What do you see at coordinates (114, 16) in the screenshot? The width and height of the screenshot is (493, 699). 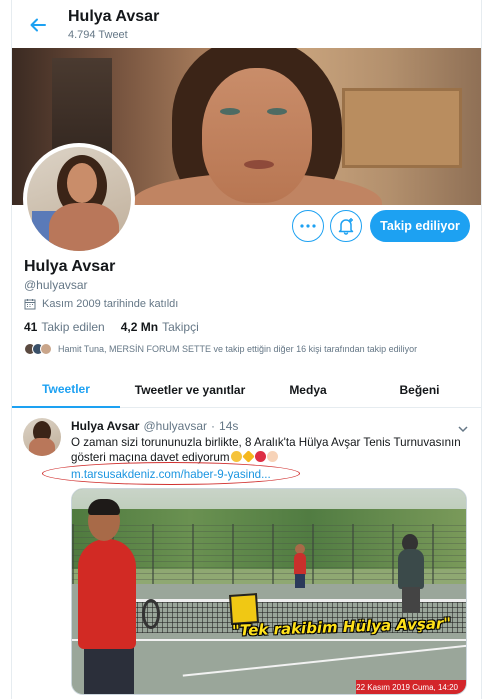 I see `header-name: Hulya Avsar` at bounding box center [114, 16].